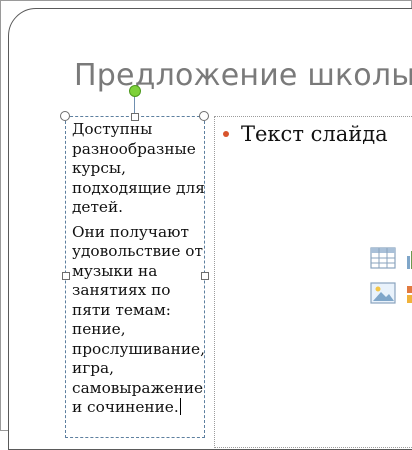  What do you see at coordinates (383, 258) in the screenshot?
I see `table-icon` at bounding box center [383, 258].